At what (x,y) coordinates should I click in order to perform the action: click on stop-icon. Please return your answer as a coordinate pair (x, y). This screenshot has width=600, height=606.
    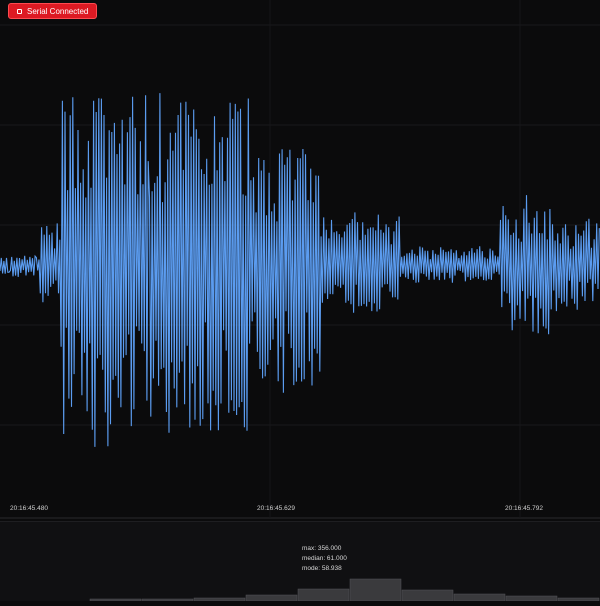
    Looking at the image, I should click on (19, 11).